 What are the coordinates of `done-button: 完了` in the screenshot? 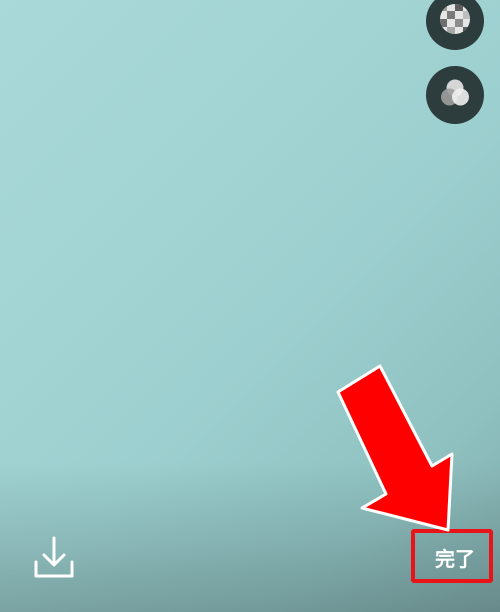 It's located at (455, 557).